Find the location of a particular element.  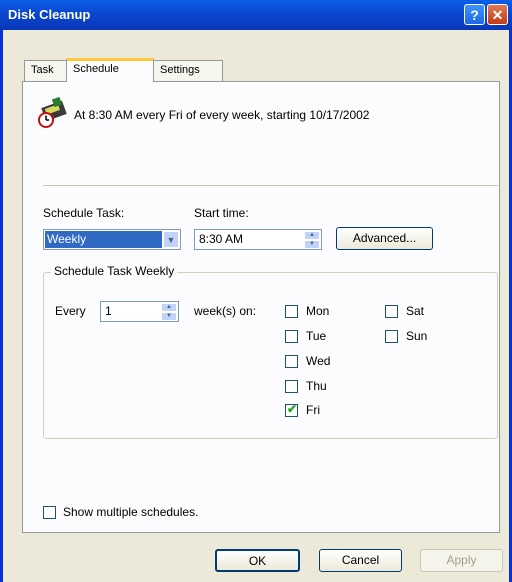

schedule-task-value: Weekly is located at coordinates (103, 239).